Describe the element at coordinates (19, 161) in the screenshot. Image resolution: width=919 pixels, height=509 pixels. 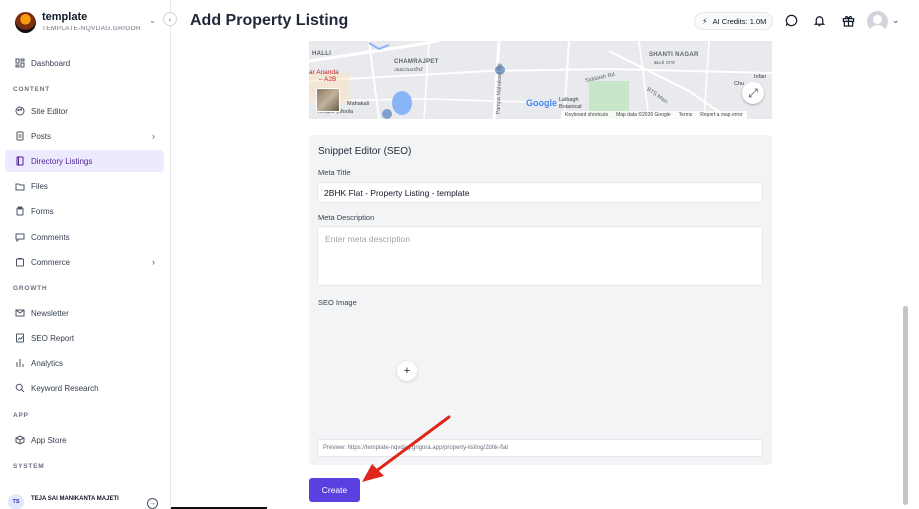
I see `book-icon` at that location.